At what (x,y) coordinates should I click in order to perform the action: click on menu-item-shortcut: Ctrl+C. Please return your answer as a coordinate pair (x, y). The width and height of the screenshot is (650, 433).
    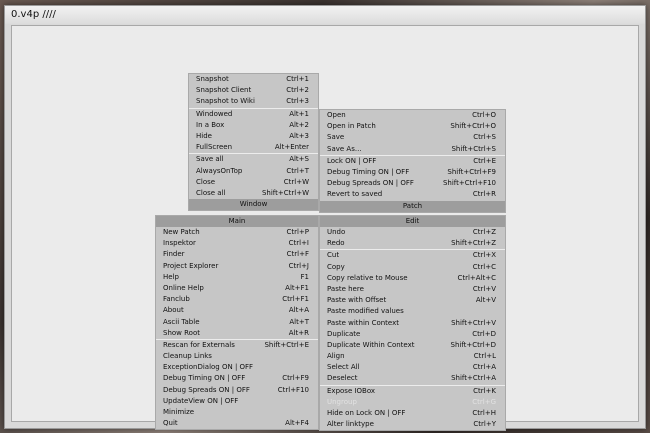
    Looking at the image, I should click on (484, 266).